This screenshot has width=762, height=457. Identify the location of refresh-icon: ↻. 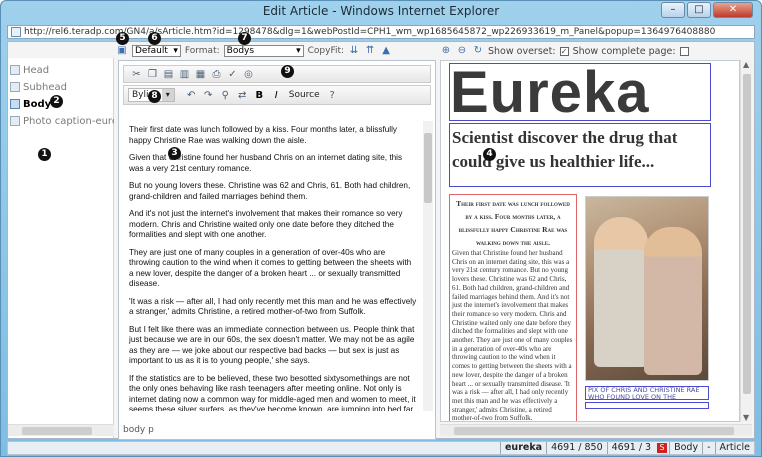
(478, 51).